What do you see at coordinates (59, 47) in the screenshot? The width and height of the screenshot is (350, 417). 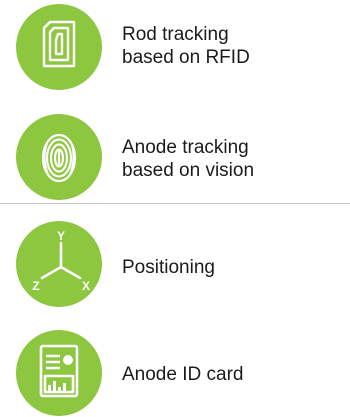 I see `rfid-tag-icon` at bounding box center [59, 47].